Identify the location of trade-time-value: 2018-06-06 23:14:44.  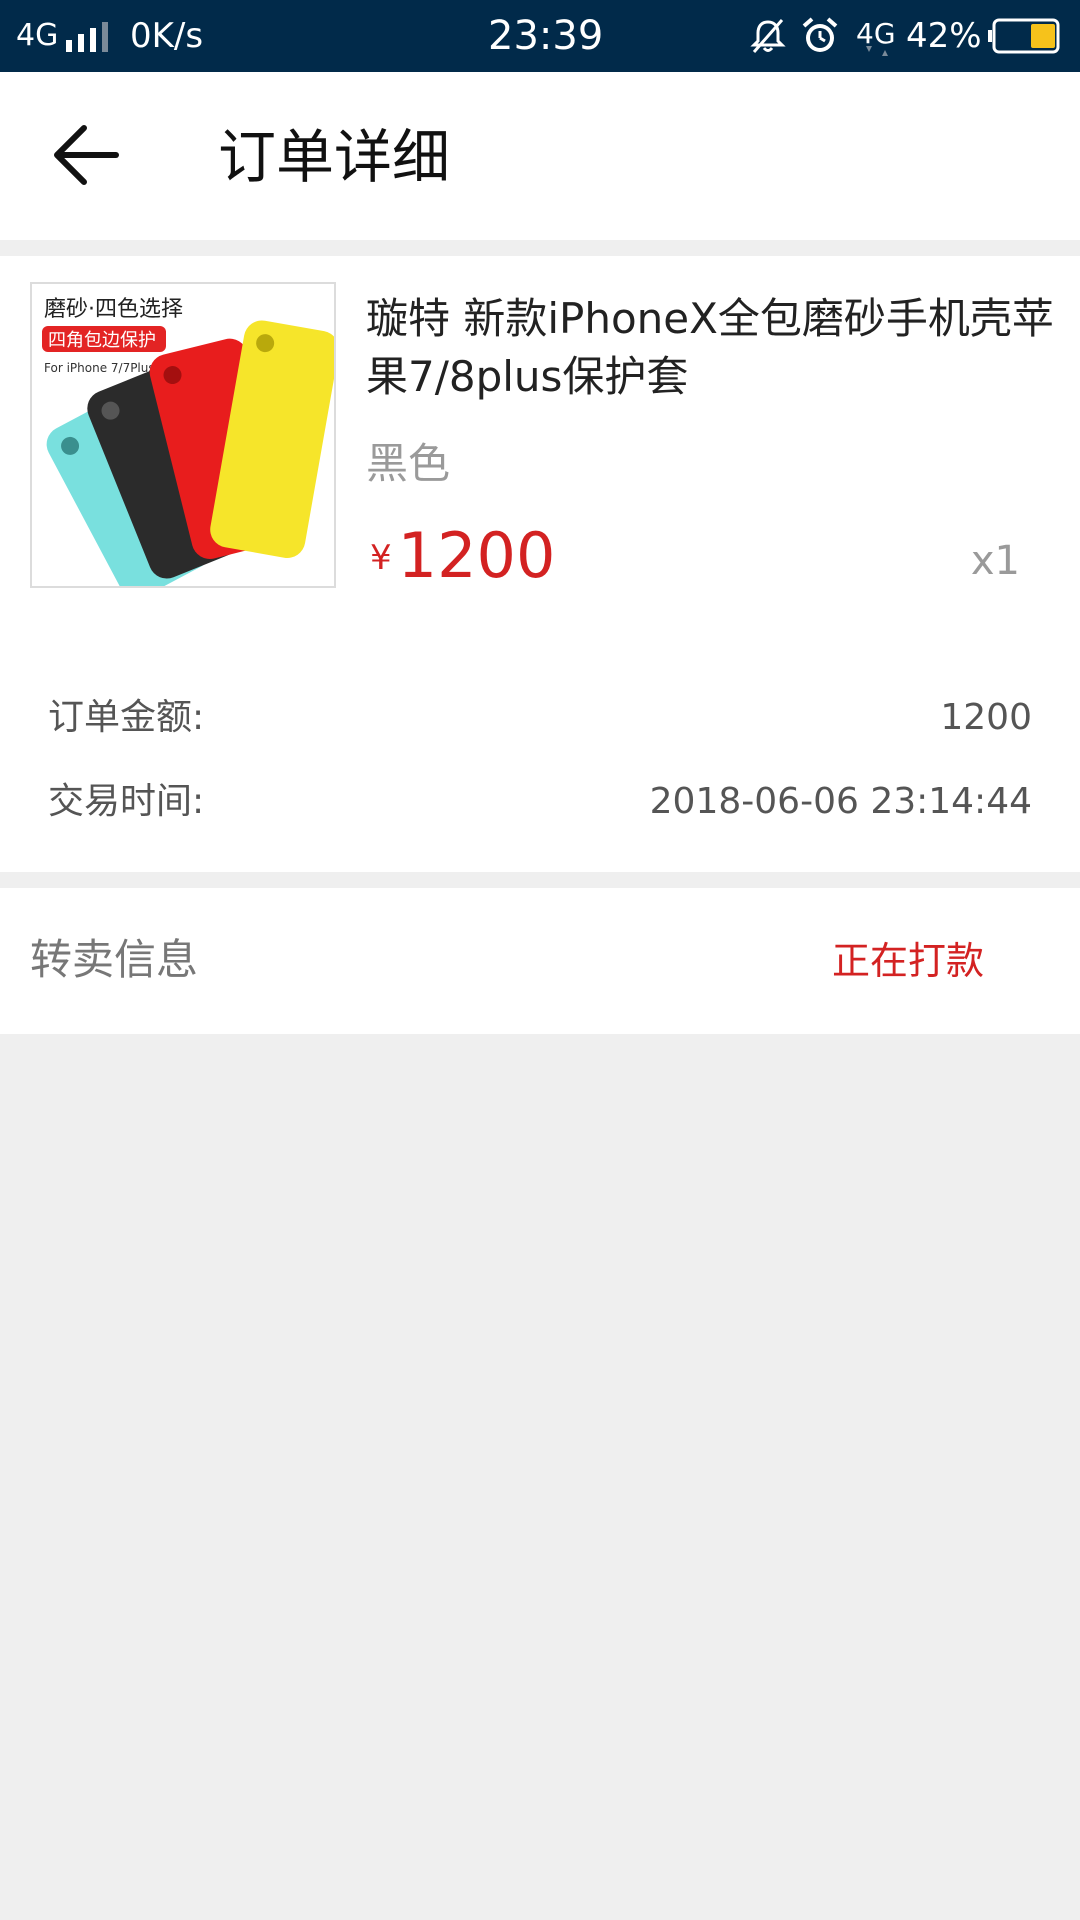
(840, 801).